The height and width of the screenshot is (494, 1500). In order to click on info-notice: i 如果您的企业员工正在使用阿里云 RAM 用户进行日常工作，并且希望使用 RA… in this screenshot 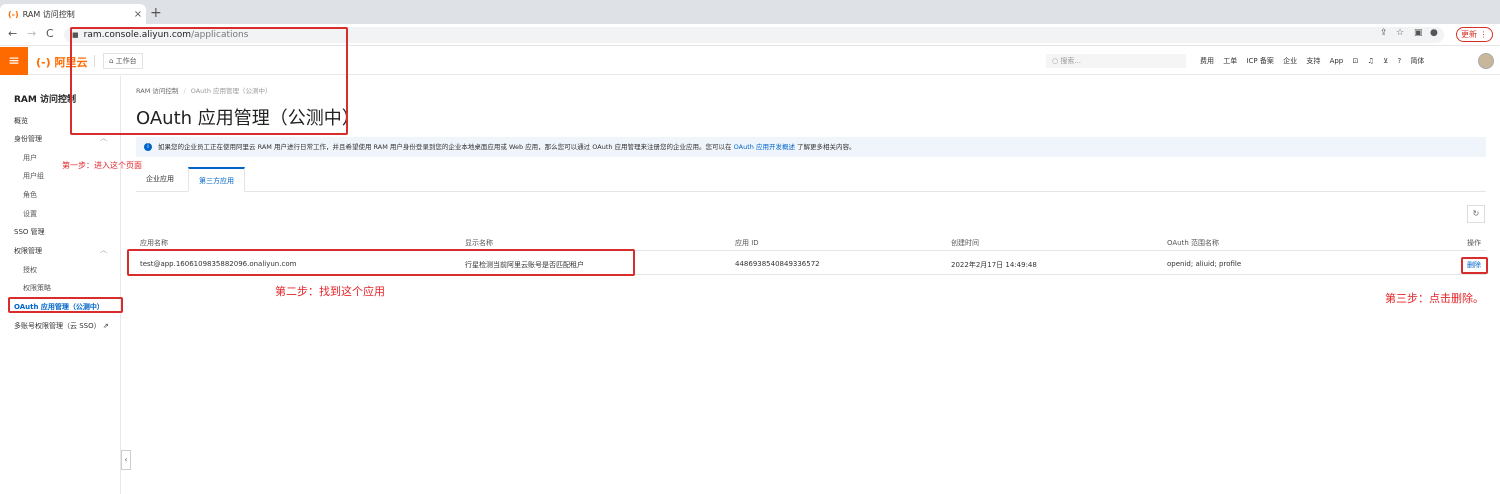, I will do `click(811, 147)`.